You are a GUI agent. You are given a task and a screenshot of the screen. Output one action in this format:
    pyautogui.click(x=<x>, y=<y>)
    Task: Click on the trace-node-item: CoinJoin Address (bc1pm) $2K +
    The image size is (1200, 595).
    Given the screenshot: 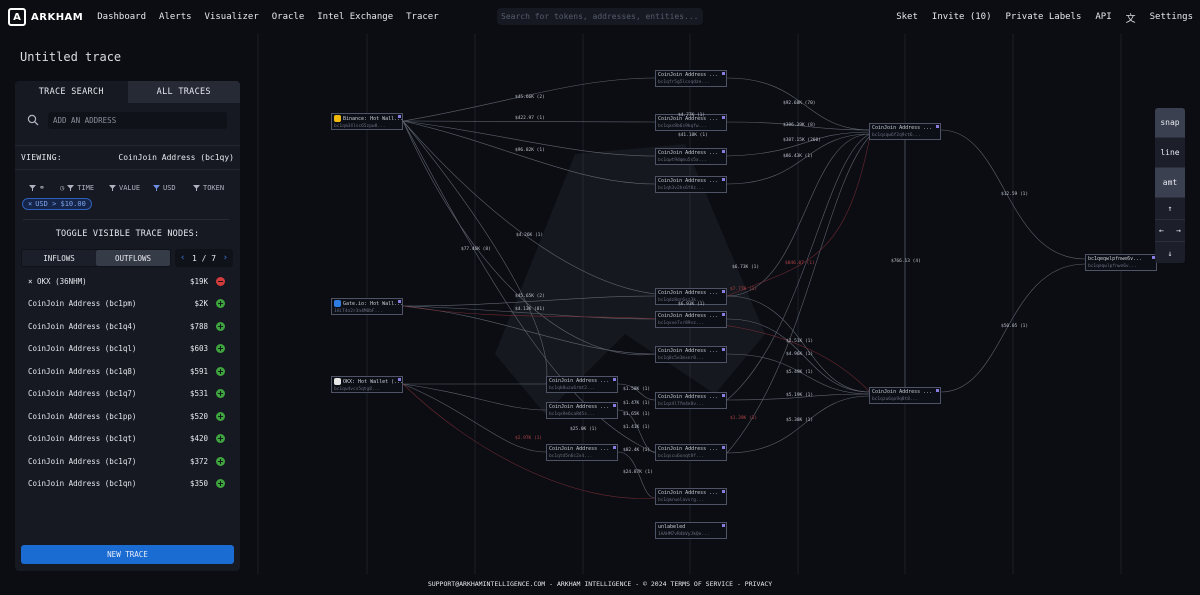 What is the action you would take?
    pyautogui.click(x=127, y=304)
    